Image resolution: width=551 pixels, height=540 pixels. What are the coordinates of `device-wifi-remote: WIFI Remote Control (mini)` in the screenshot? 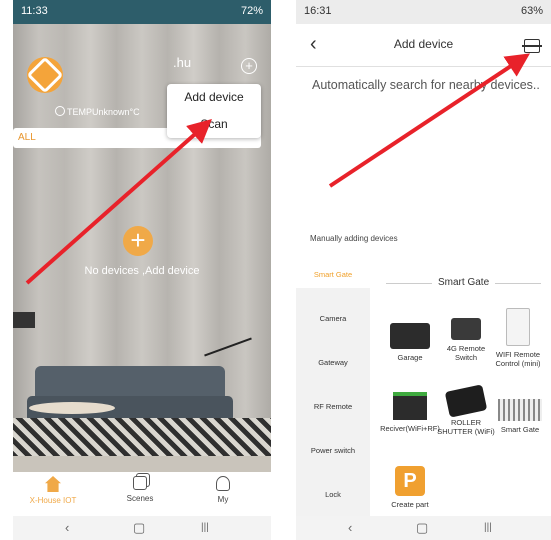 It's located at (518, 338).